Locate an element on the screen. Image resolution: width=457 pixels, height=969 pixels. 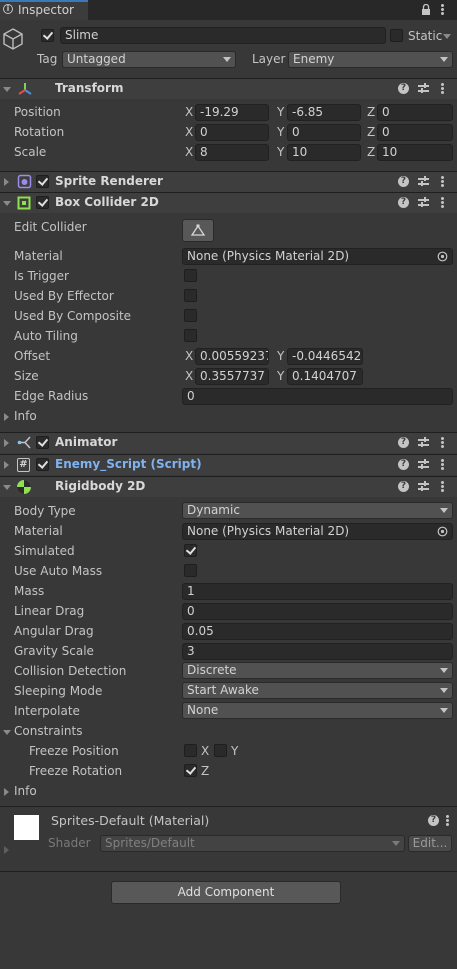
is-trigger-checkbox is located at coordinates (190, 275).